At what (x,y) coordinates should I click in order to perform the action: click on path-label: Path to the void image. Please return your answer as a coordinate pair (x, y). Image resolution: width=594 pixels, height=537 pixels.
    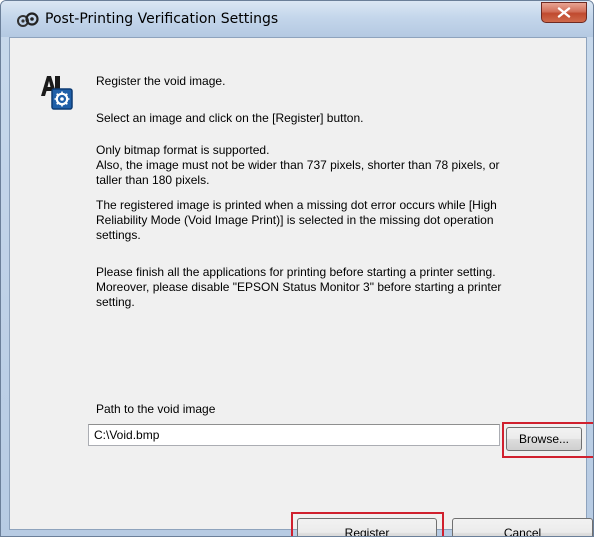
    Looking at the image, I should click on (156, 409).